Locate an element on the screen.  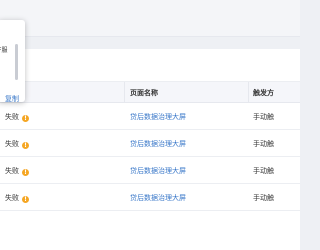
table-header: 页面名称 触发方 is located at coordinates (150, 92).